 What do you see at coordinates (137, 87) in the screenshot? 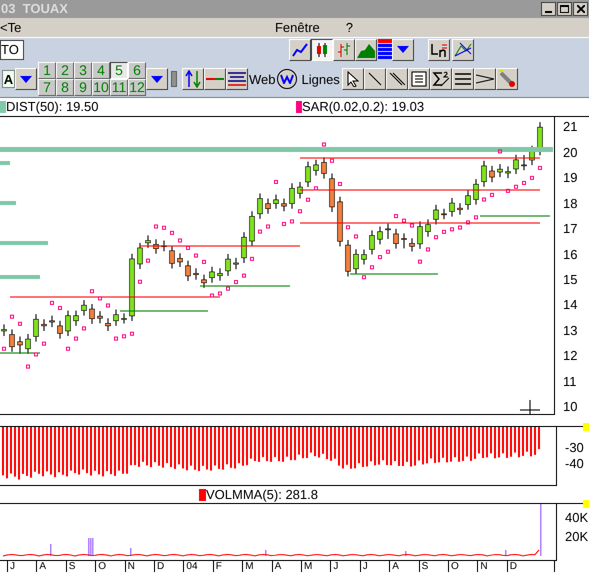
I see `period-button: 12` at bounding box center [137, 87].